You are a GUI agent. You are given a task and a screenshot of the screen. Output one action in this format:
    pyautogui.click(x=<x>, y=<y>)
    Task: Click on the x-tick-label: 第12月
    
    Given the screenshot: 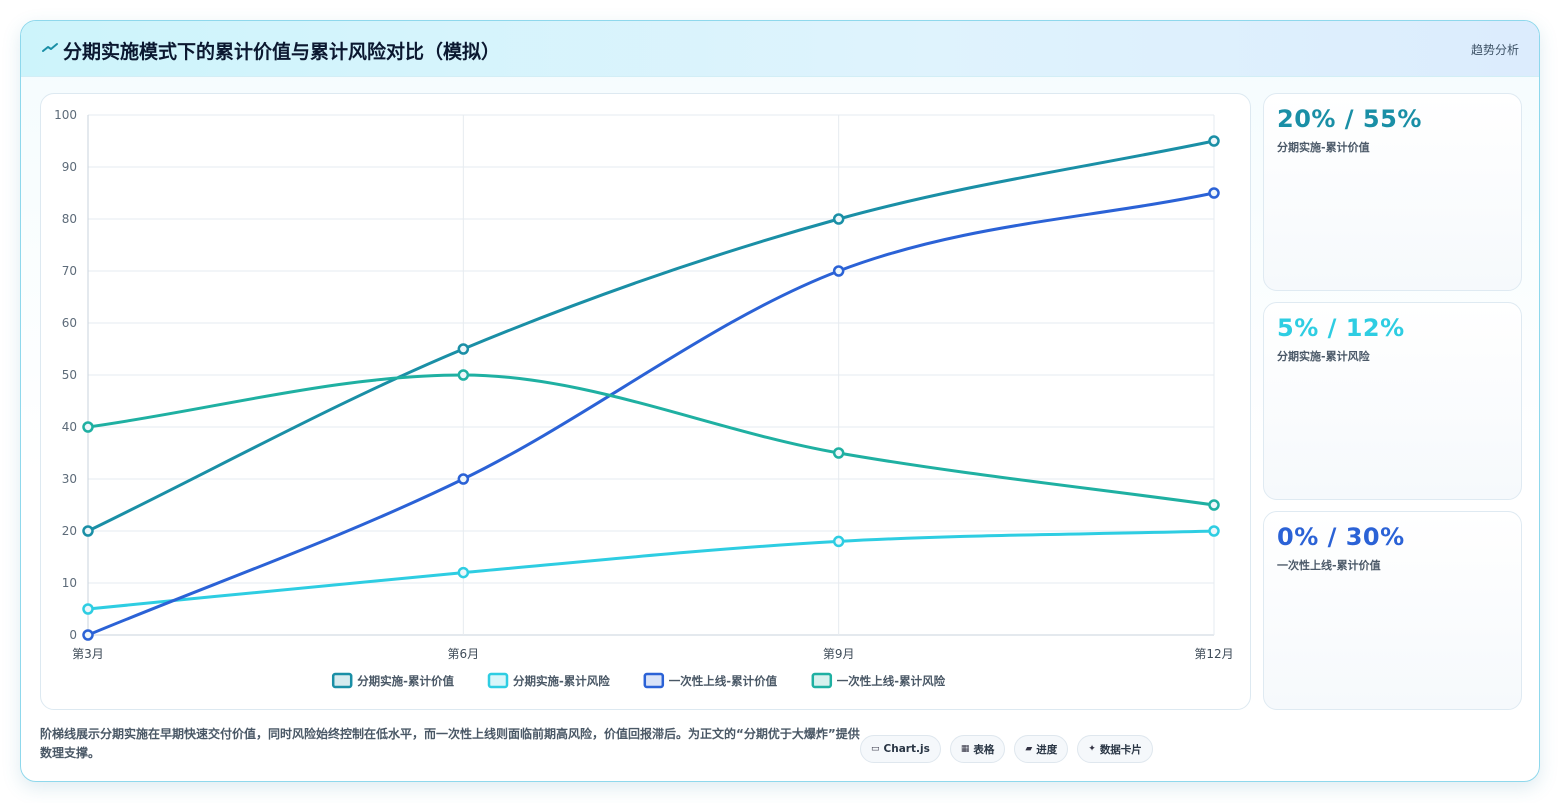 What is the action you would take?
    pyautogui.click(x=1213, y=654)
    